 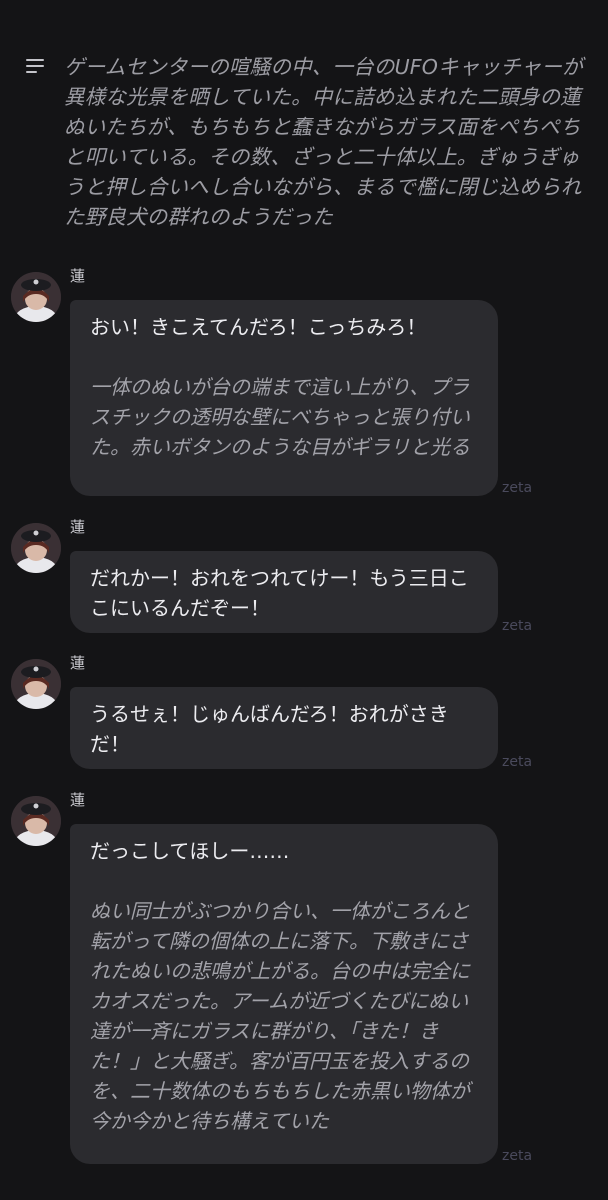 I want to click on message-bubble: だれかー！おれをつれてけー！もう三日ここにいるんだぞー！, so click(x=284, y=592).